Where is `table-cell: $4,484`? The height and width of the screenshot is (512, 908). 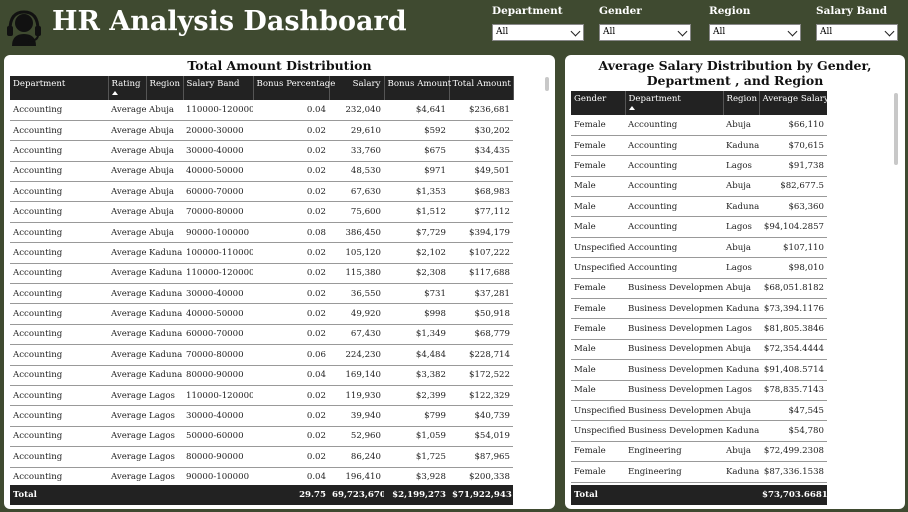 table-cell: $4,484 is located at coordinates (416, 355).